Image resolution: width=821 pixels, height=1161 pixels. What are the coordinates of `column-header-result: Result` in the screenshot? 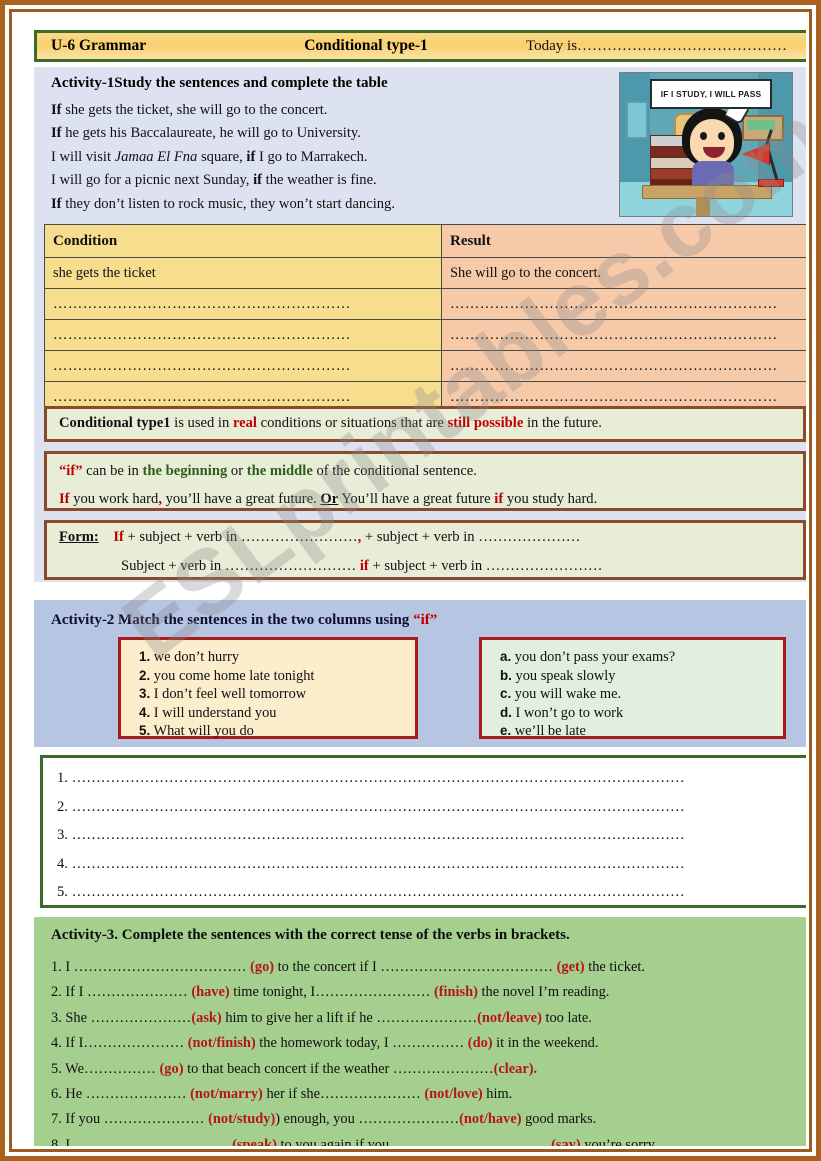 It's located at (623, 241).